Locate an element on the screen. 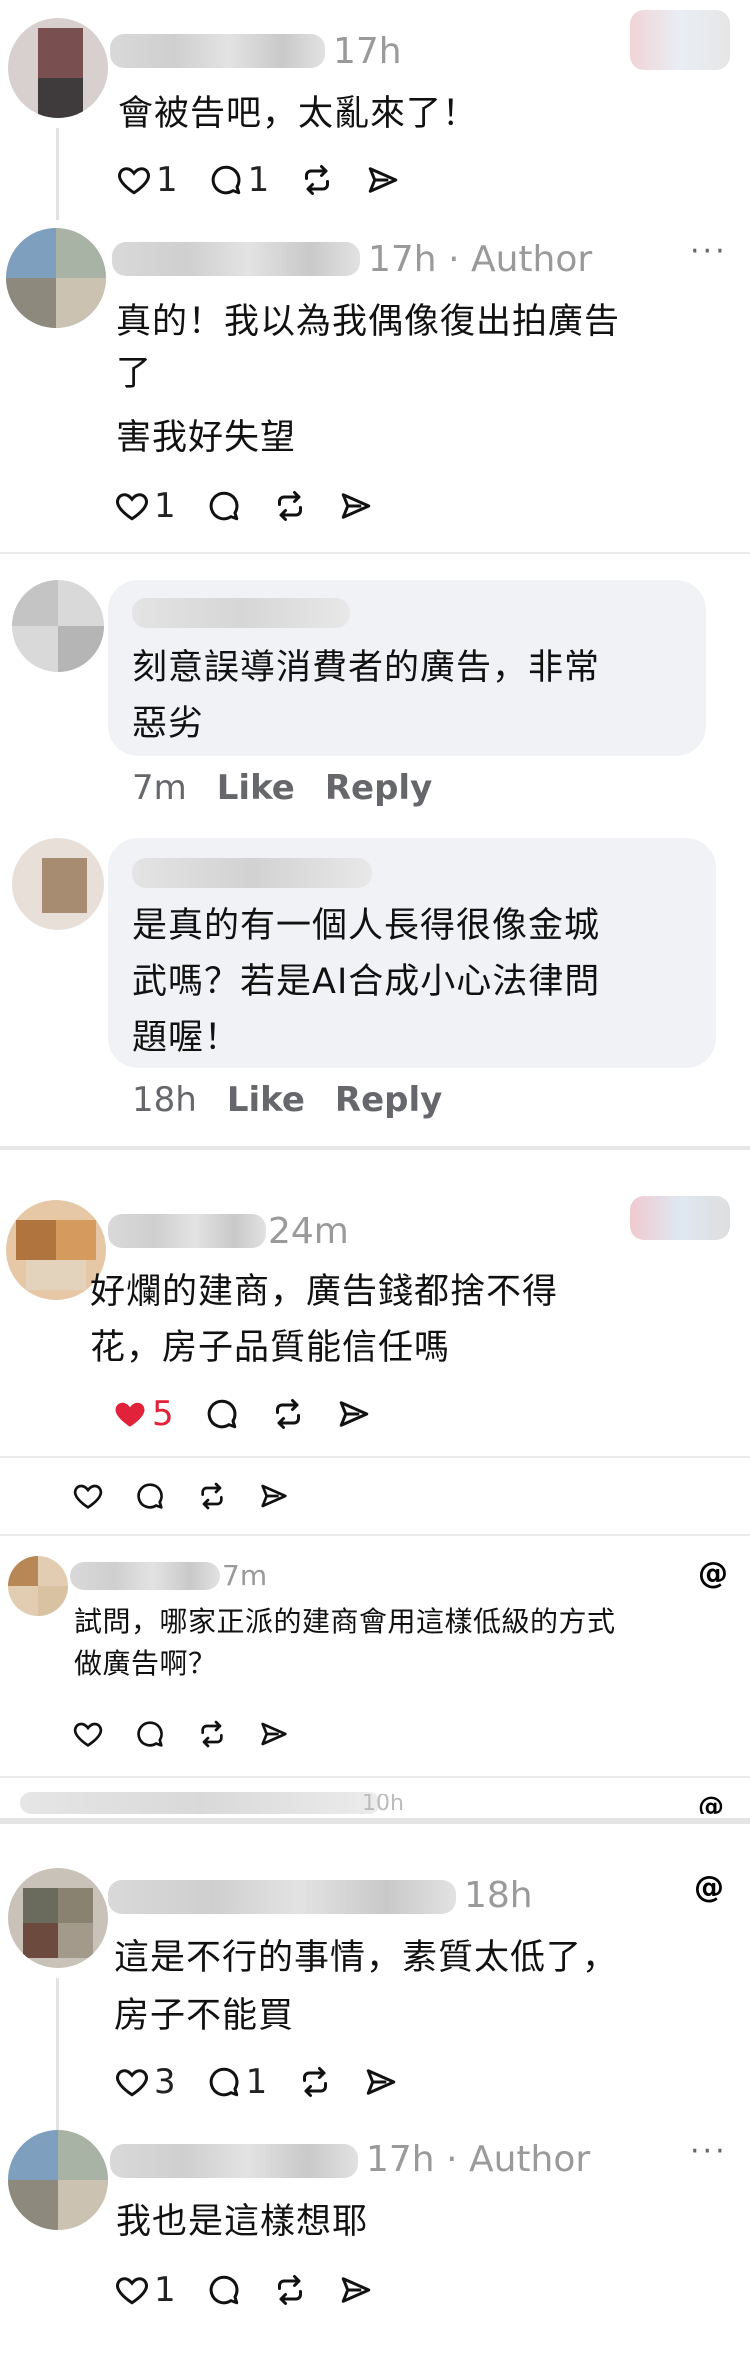  timestamp: 17h · Author is located at coordinates (478, 2159).